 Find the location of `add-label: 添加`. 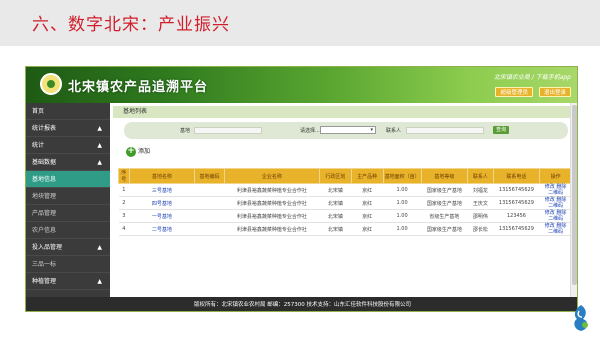

add-label: 添加 is located at coordinates (144, 151).